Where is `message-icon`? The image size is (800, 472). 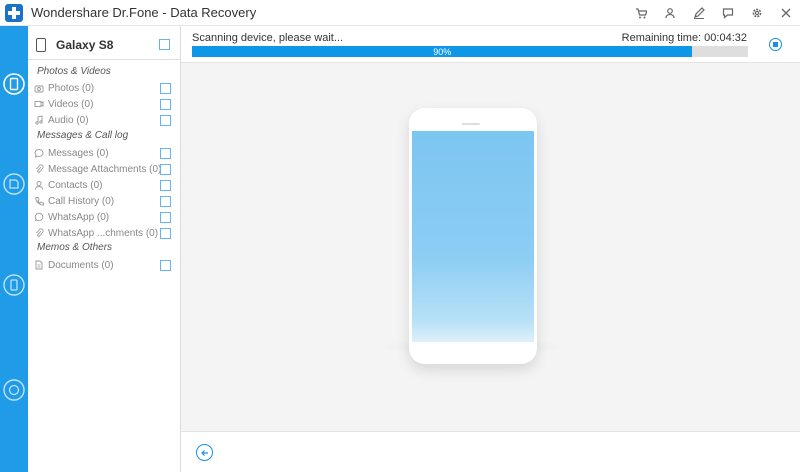 message-icon is located at coordinates (39, 153).